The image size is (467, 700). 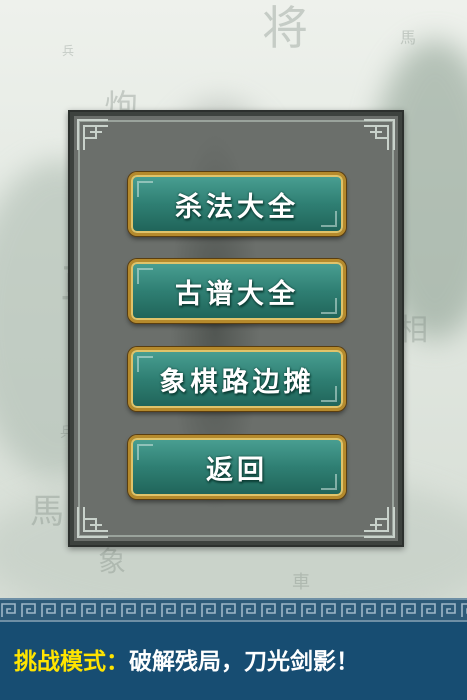 I want to click on kill-techniques-button: 杀法大全, so click(x=237, y=204).